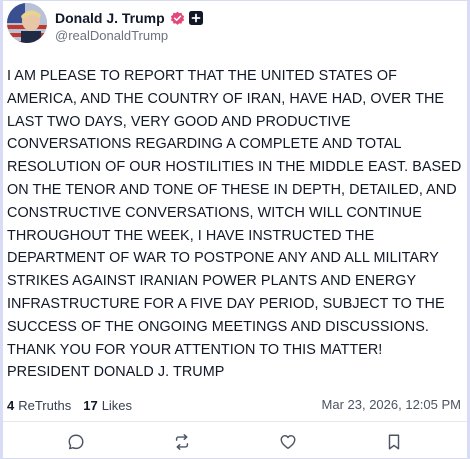 The height and width of the screenshot is (459, 470). I want to click on avatar, so click(27, 23).